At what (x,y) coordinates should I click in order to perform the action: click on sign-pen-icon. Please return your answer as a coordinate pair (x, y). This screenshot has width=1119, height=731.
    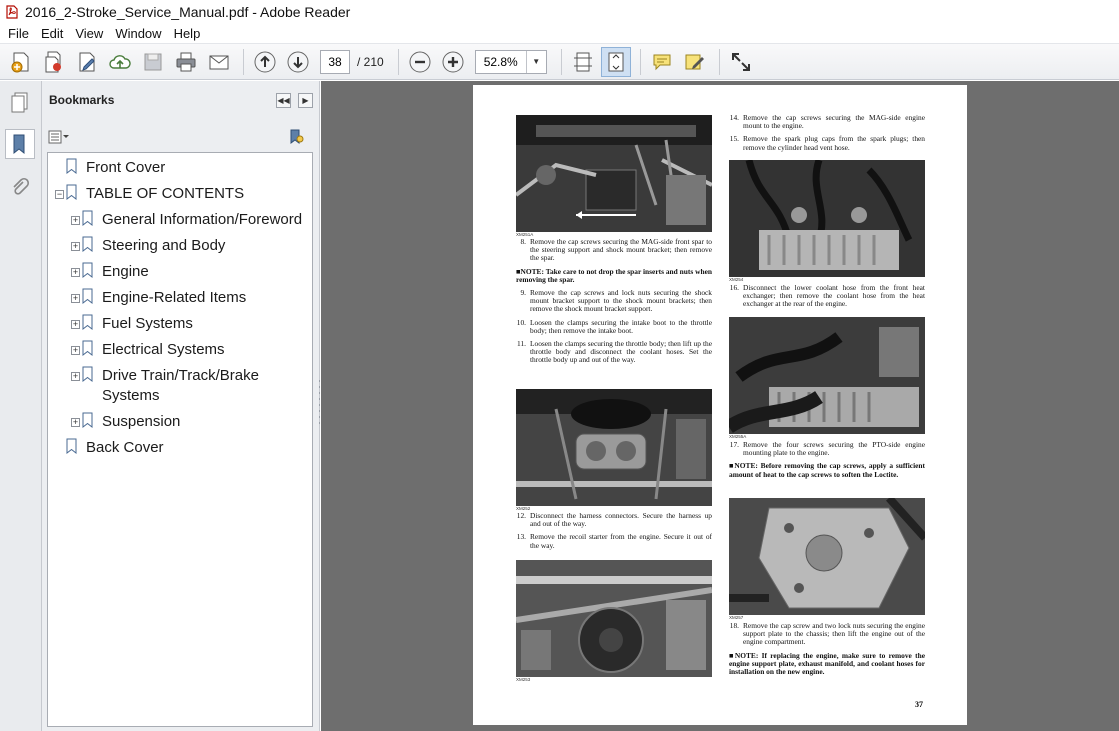
    Looking at the image, I should click on (694, 61).